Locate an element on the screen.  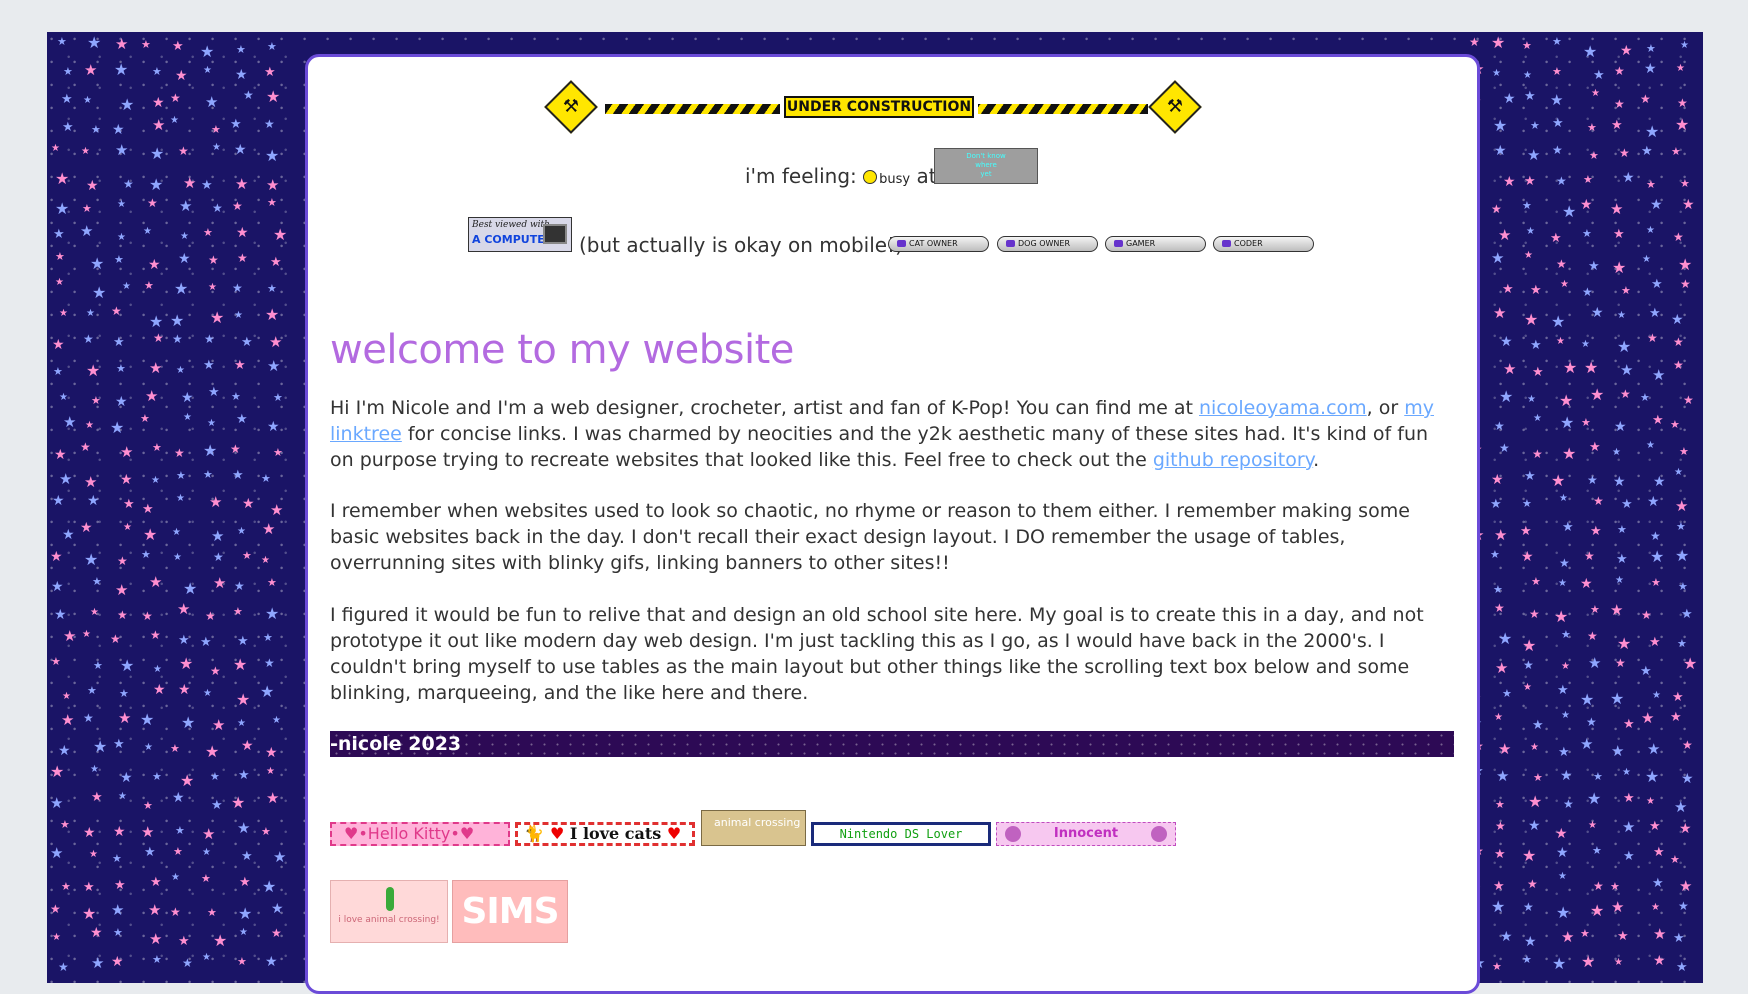
best-viewed-badge: Best viewed with A COMPUTER is located at coordinates (520, 234).